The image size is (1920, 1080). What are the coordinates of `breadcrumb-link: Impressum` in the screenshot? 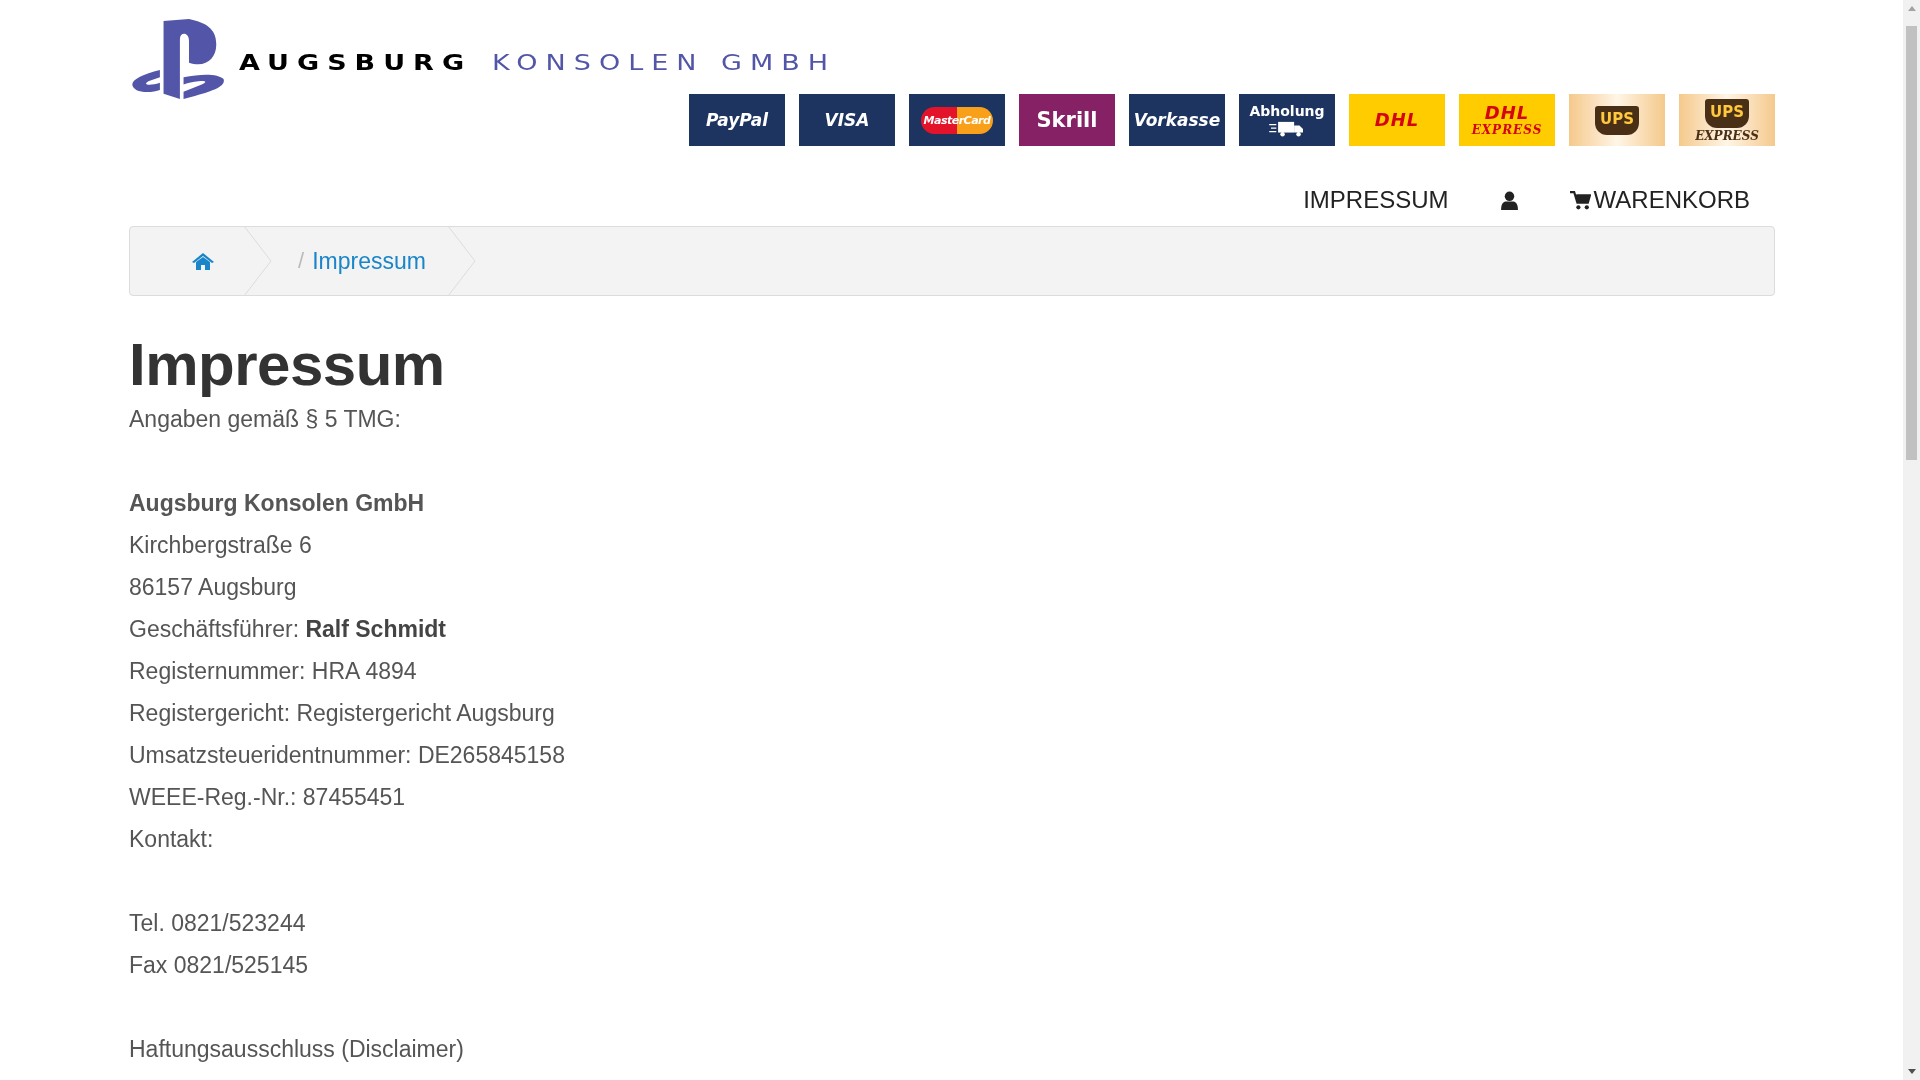 It's located at (369, 261).